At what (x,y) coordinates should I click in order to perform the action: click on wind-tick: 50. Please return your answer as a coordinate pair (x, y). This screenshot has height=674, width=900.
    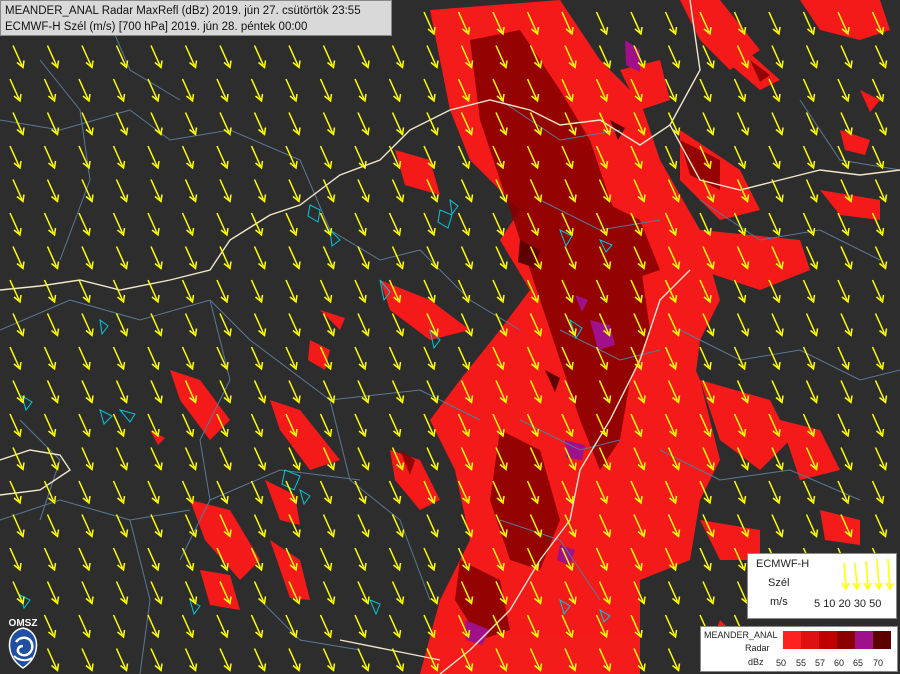
    Looking at the image, I should click on (875, 604).